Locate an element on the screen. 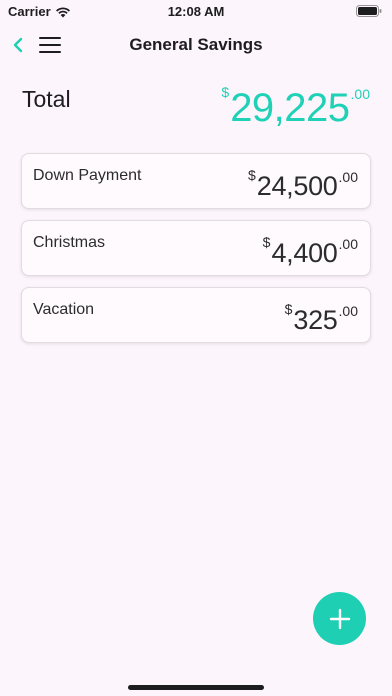 This screenshot has width=392, height=696. savings-goal-card: Down Payment $ 24,500 .00 is located at coordinates (196, 181).